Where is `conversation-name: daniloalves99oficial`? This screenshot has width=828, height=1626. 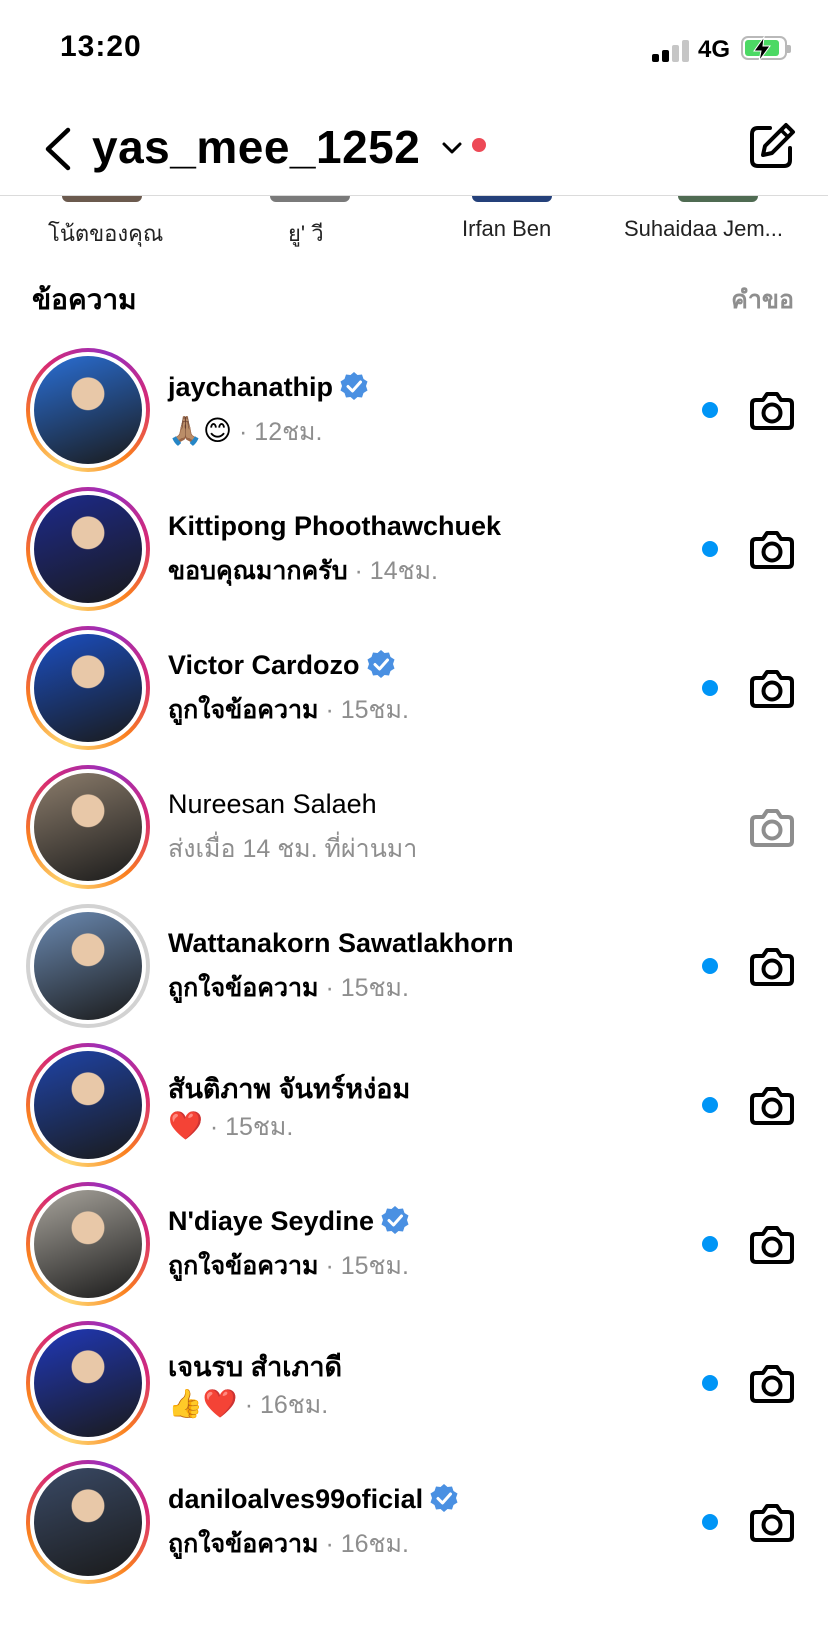
conversation-name: daniloalves99oficial is located at coordinates (313, 1499).